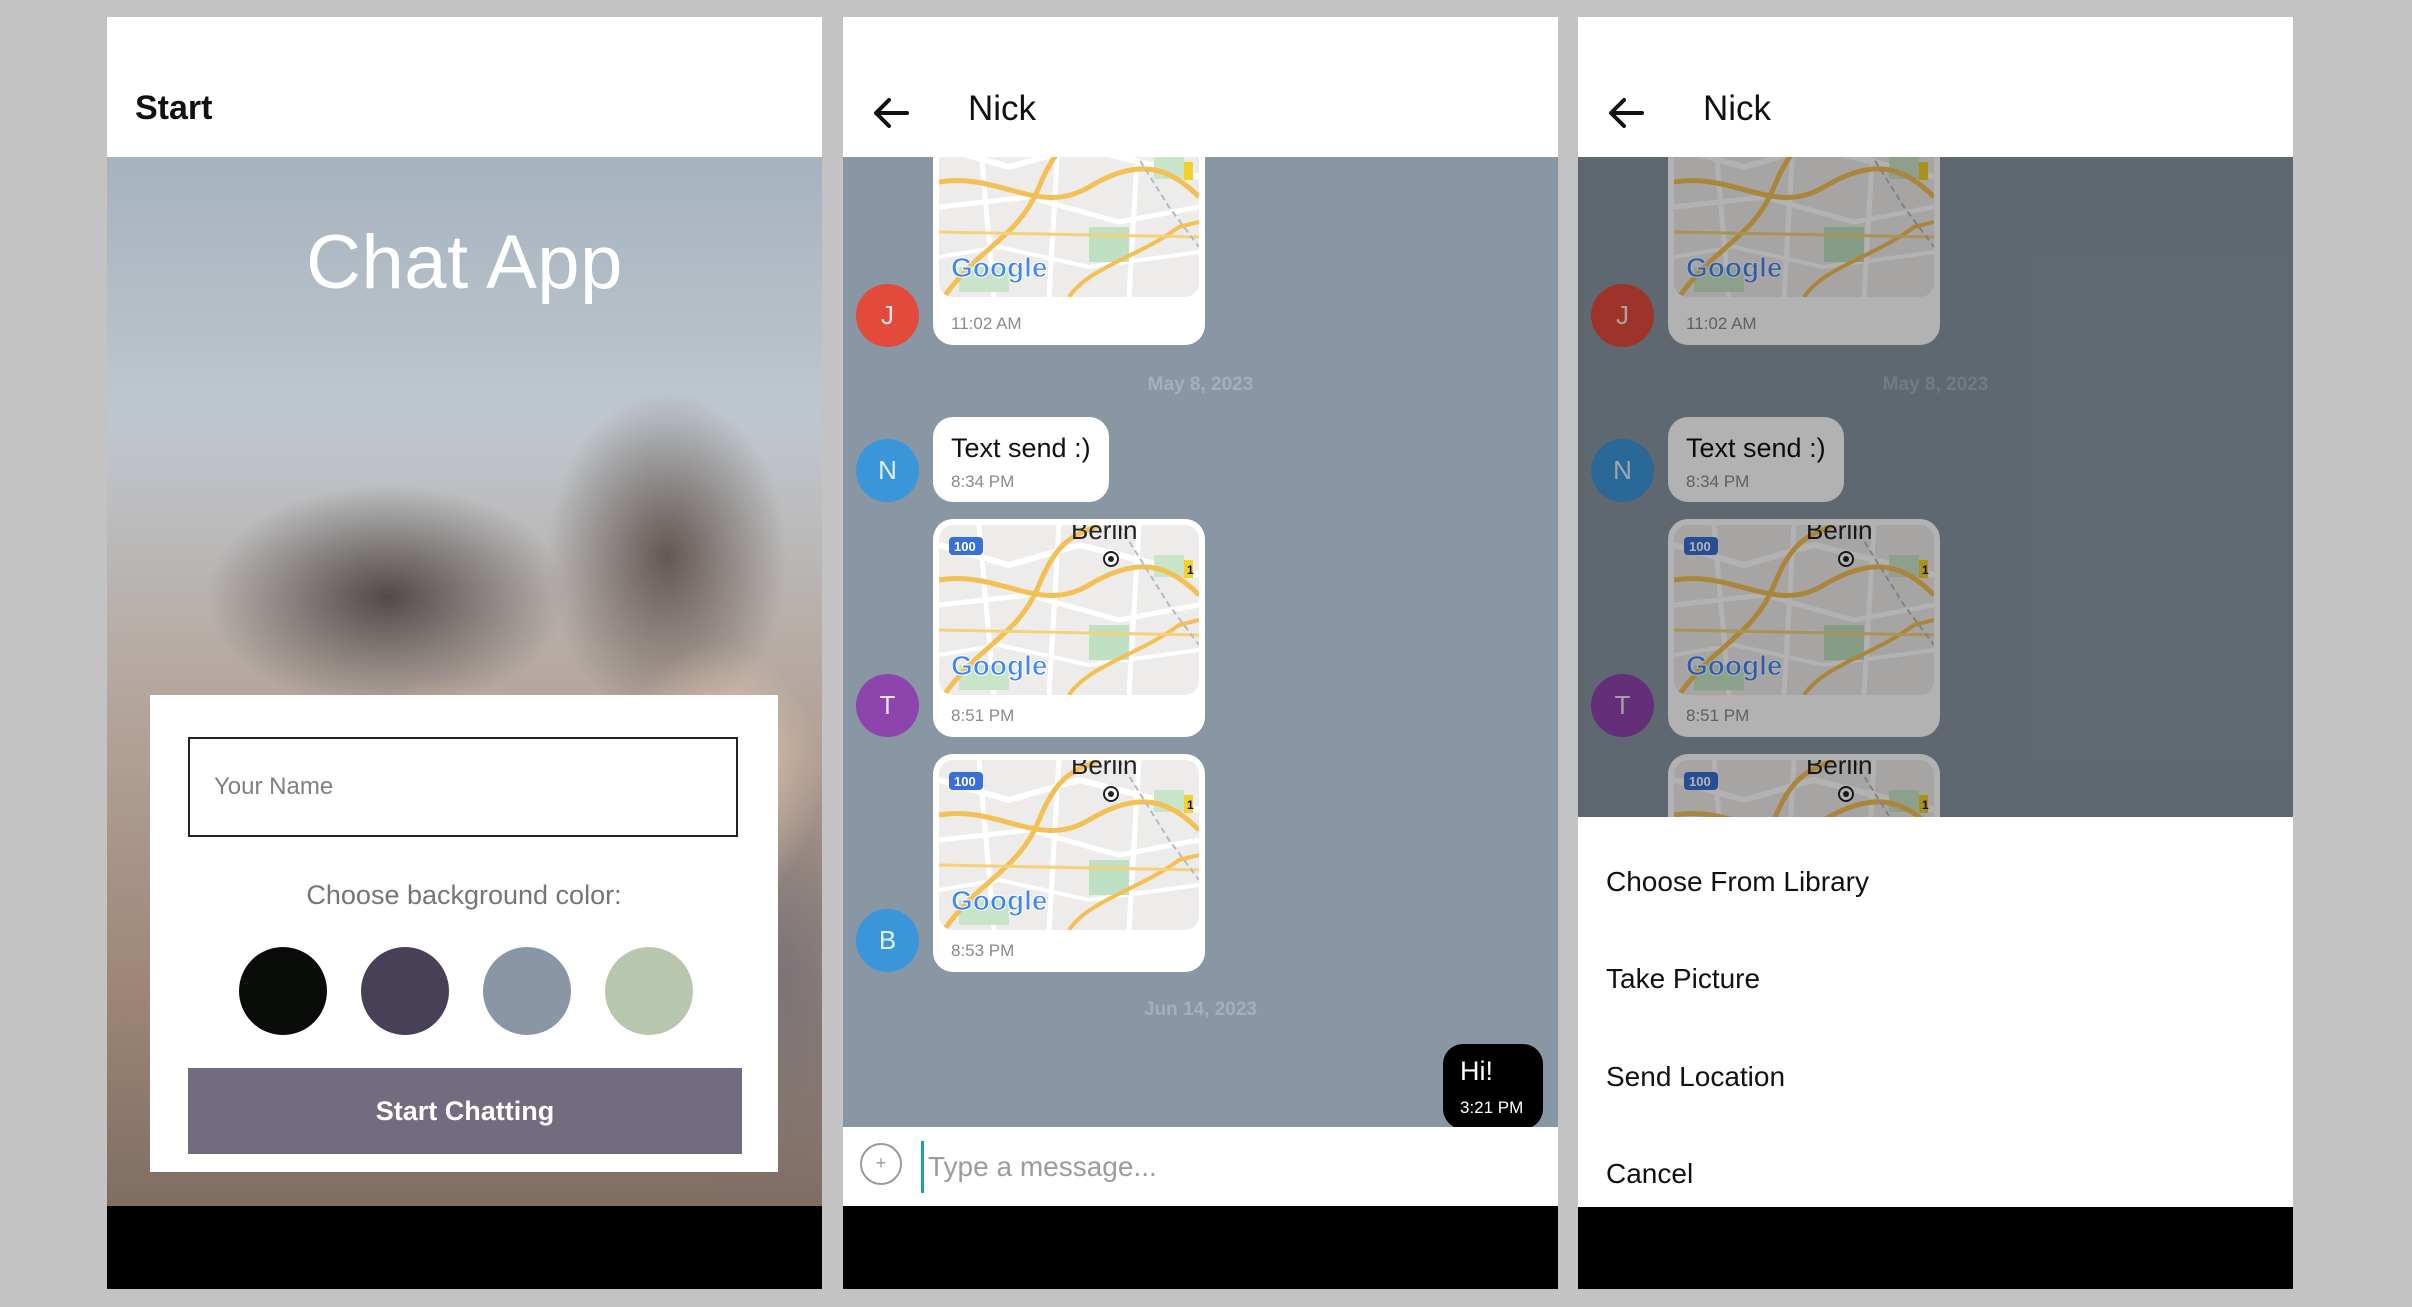 Image resolution: width=2412 pixels, height=1307 pixels. Describe the element at coordinates (1200, 384) in the screenshot. I see `date-separator: May 8, 2023` at that location.